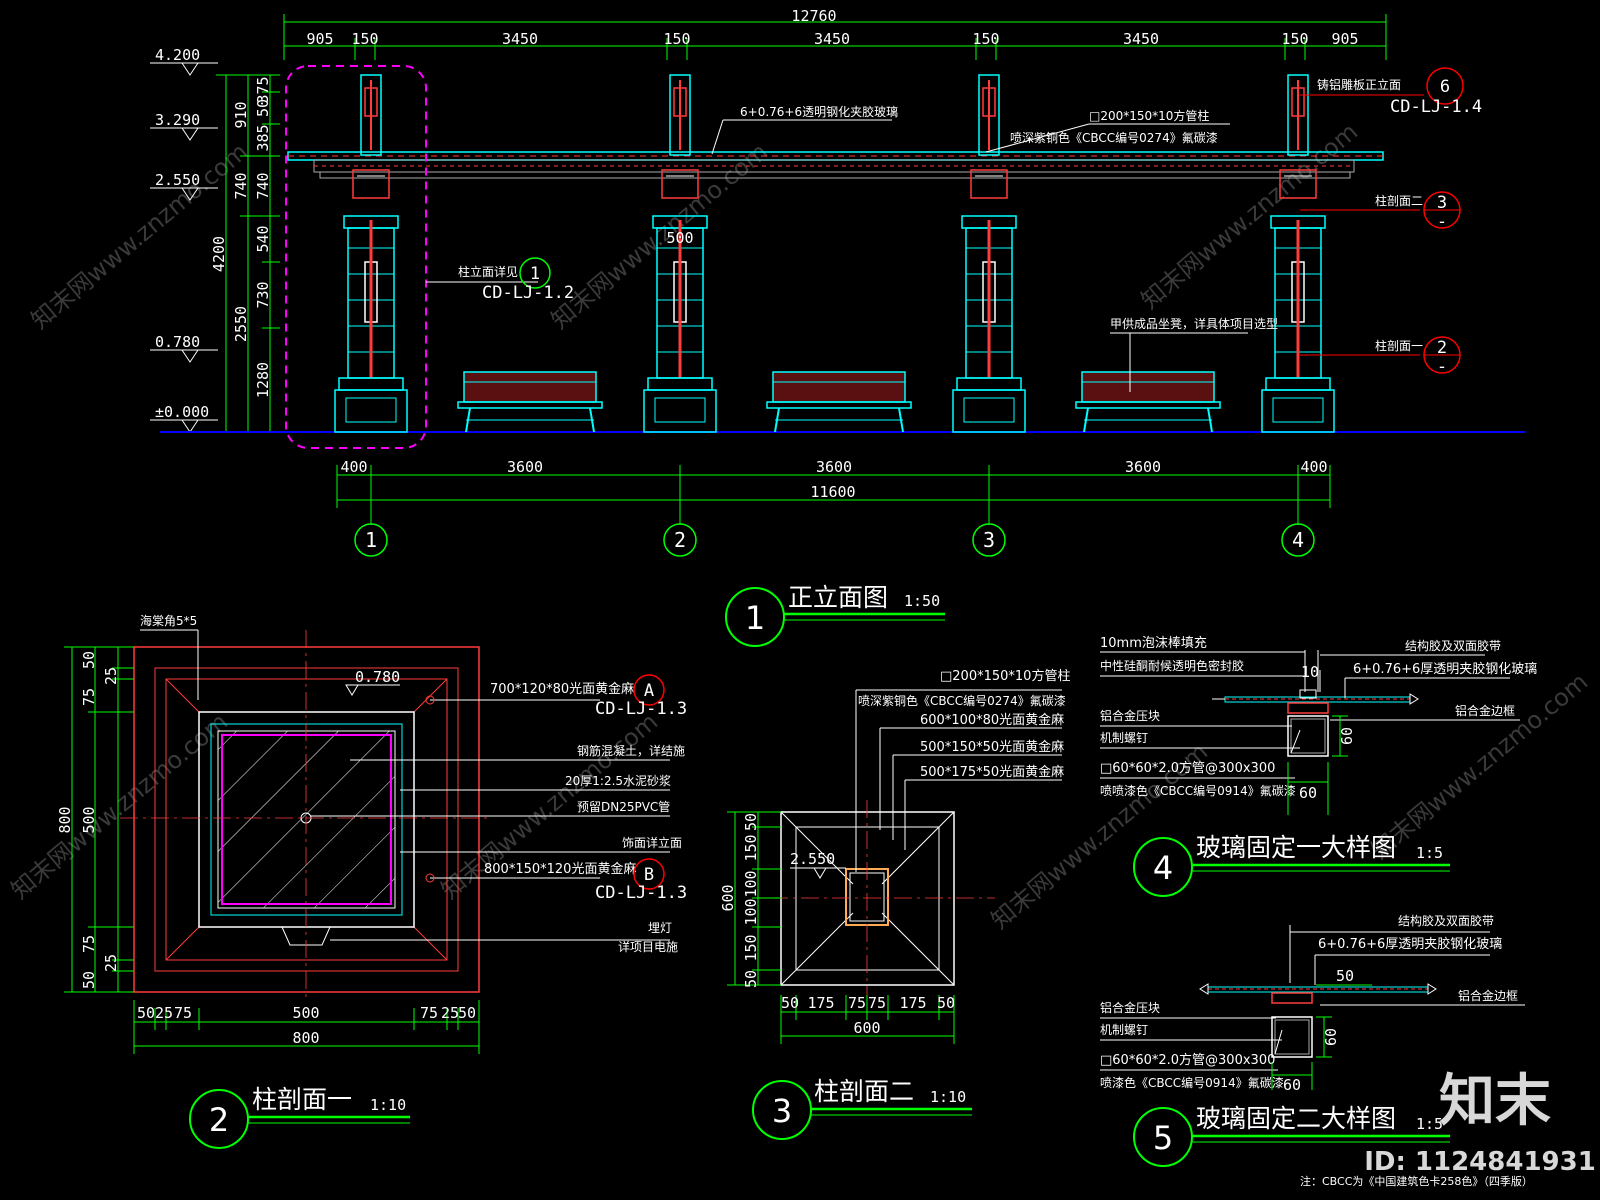 Image resolution: width=1600 pixels, height=1200 pixels. I want to click on title-num-3: 3, so click(782, 1111).